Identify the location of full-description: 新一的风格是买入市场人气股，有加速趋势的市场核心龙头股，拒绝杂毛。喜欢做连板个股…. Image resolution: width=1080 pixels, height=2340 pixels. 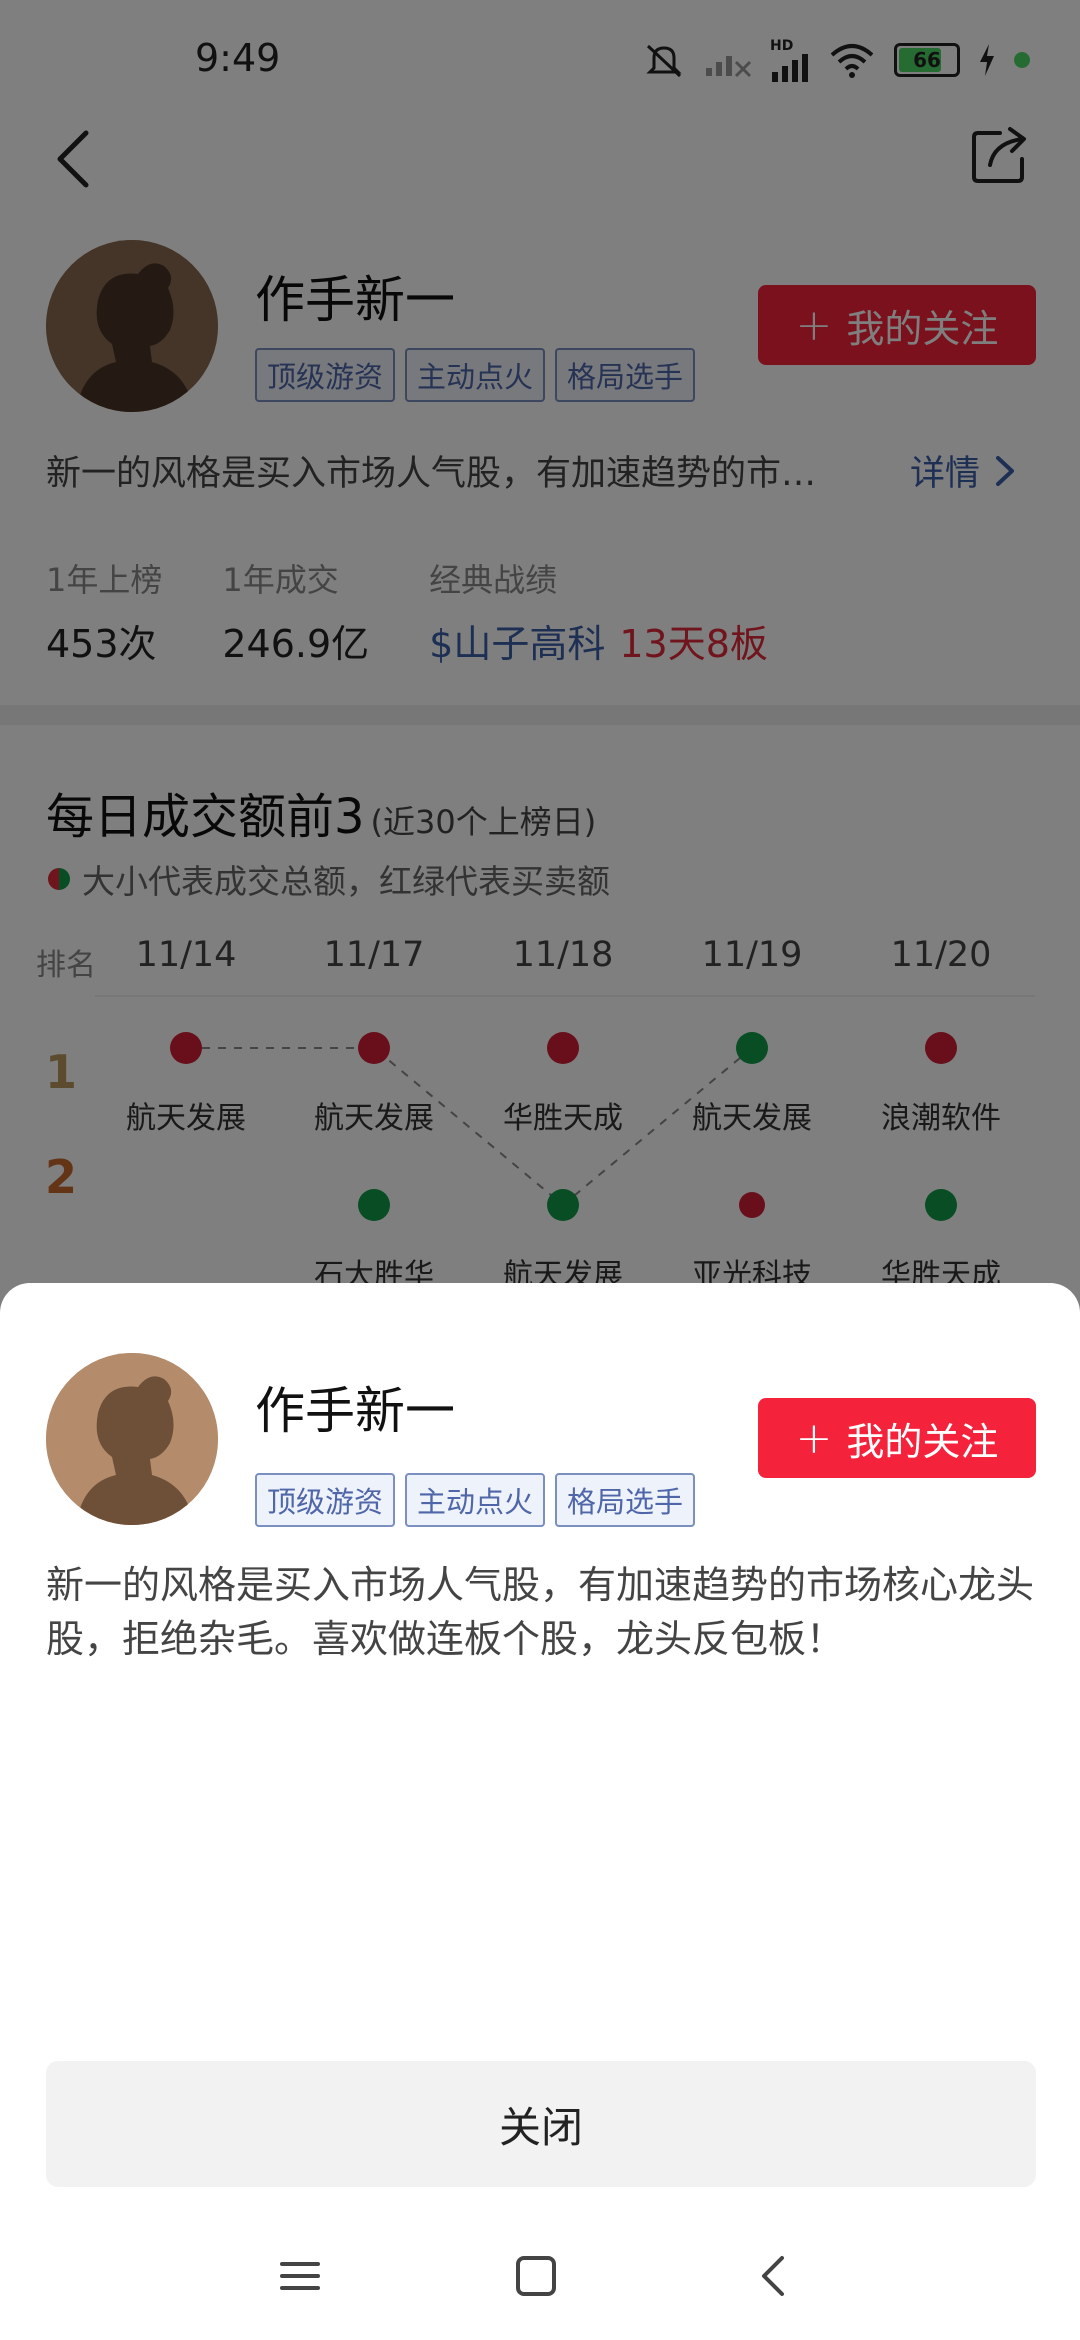
(540, 1612).